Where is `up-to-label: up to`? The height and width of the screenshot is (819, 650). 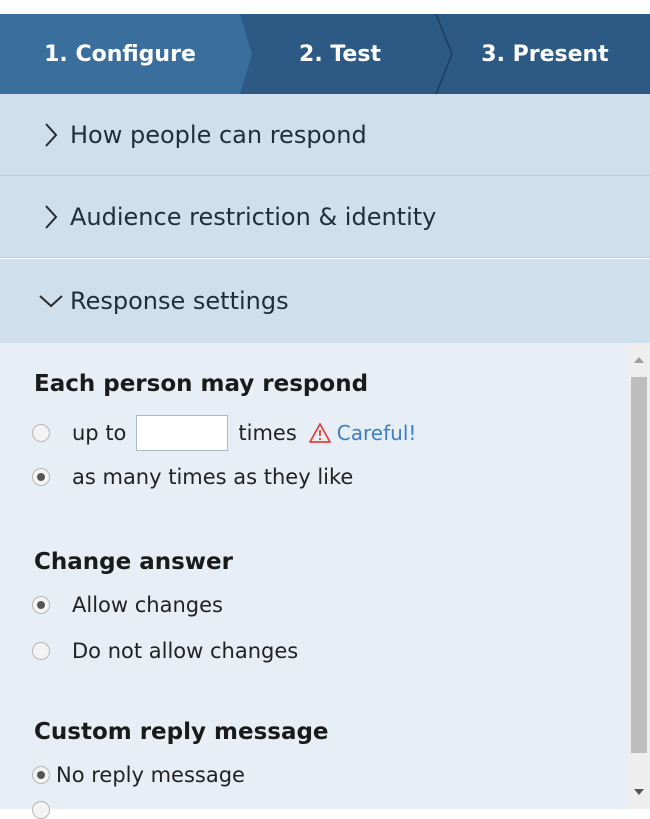 up-to-label: up to is located at coordinates (99, 433).